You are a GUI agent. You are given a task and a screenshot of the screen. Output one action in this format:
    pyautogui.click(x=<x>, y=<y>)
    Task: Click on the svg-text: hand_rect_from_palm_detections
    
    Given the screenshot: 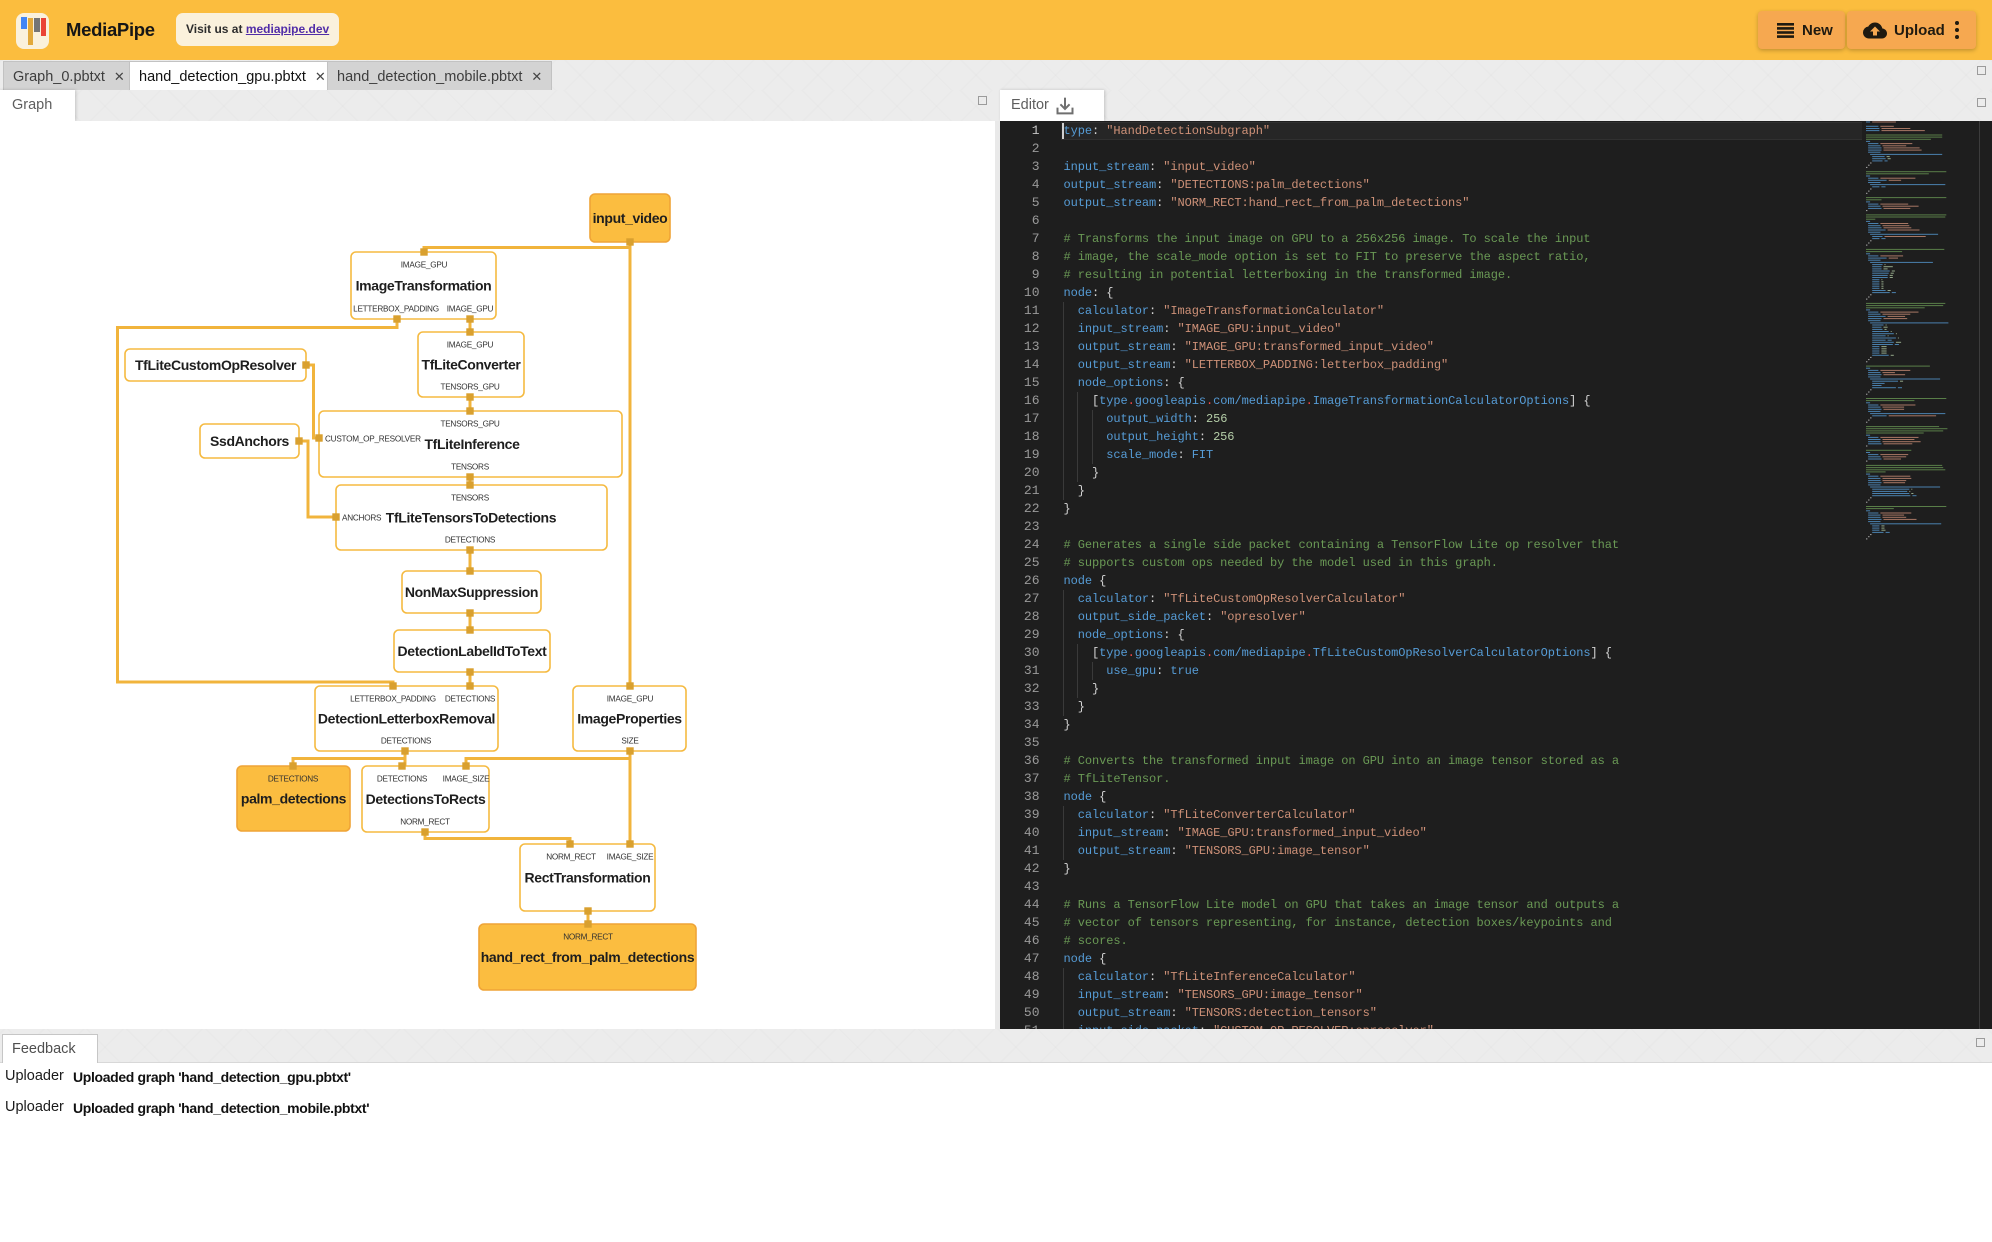 What is the action you would take?
    pyautogui.click(x=588, y=957)
    